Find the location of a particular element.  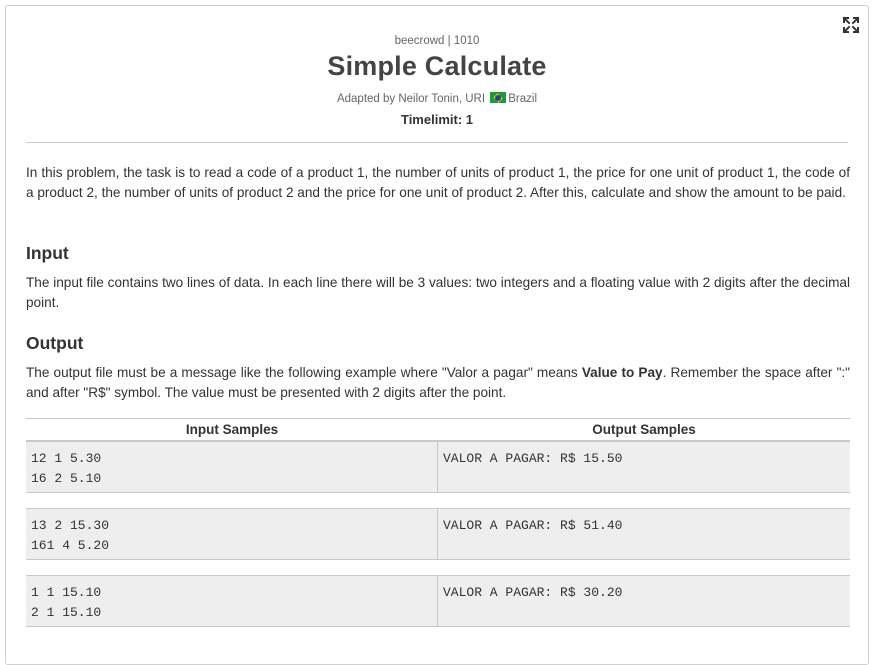

breadcrumb: beecrowd | 1010 is located at coordinates (437, 41).